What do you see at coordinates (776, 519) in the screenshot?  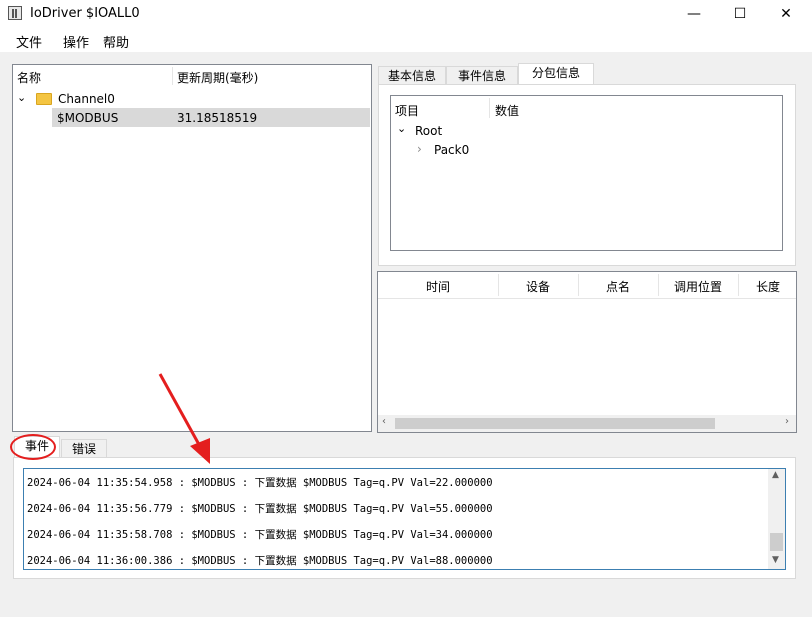 I see `vertical-scrollbar: ▲ ▼` at bounding box center [776, 519].